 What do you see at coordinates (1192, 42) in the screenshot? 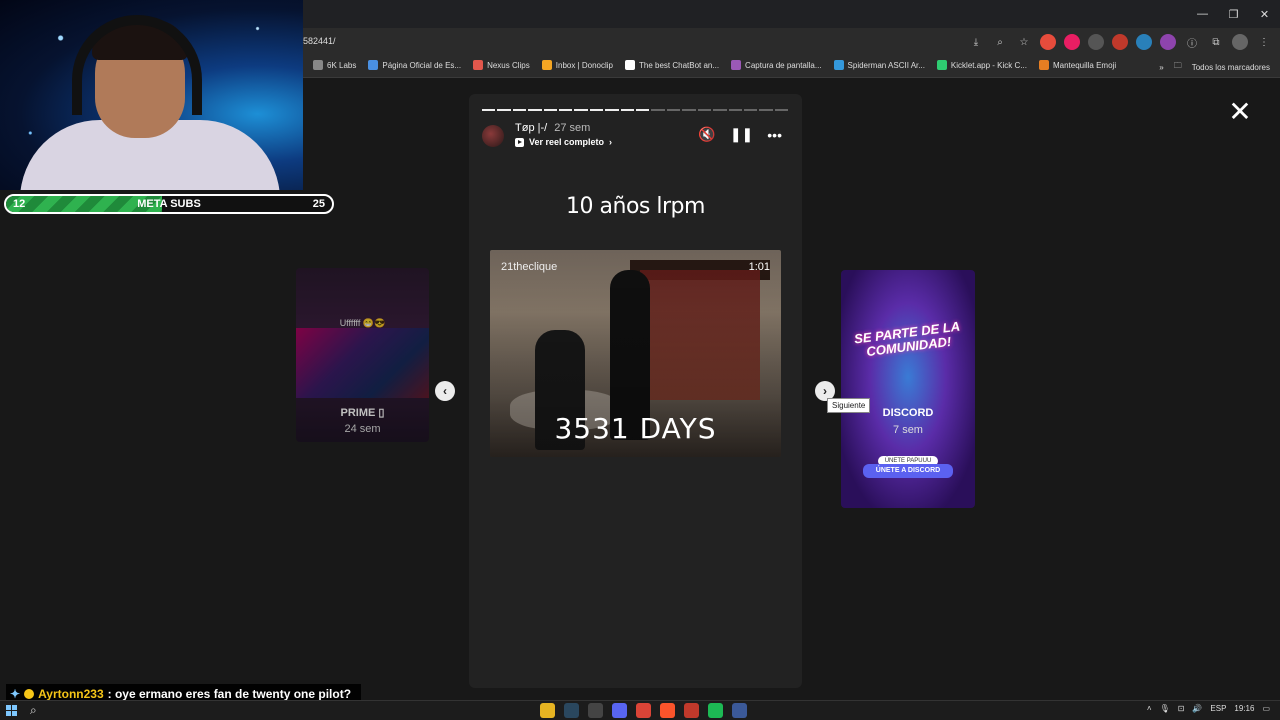
I see `info-icon: ⓘ` at bounding box center [1192, 42].